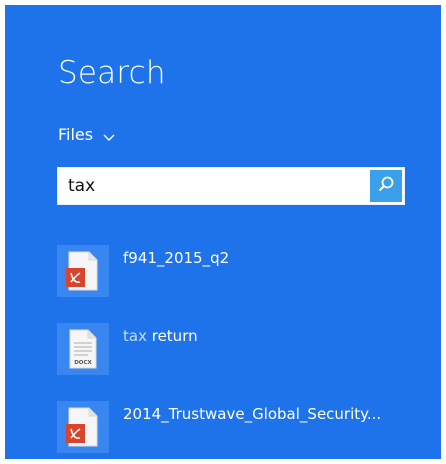 The image size is (446, 464). I want to click on search-scope-dropdown: Files, so click(86, 134).